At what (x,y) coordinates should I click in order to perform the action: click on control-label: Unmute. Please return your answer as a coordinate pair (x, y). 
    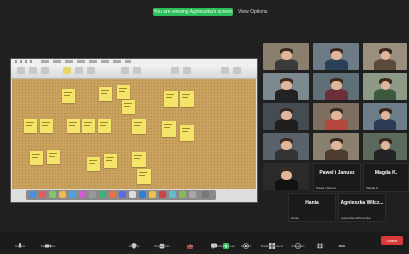
    Looking at the image, I should click on (20, 246).